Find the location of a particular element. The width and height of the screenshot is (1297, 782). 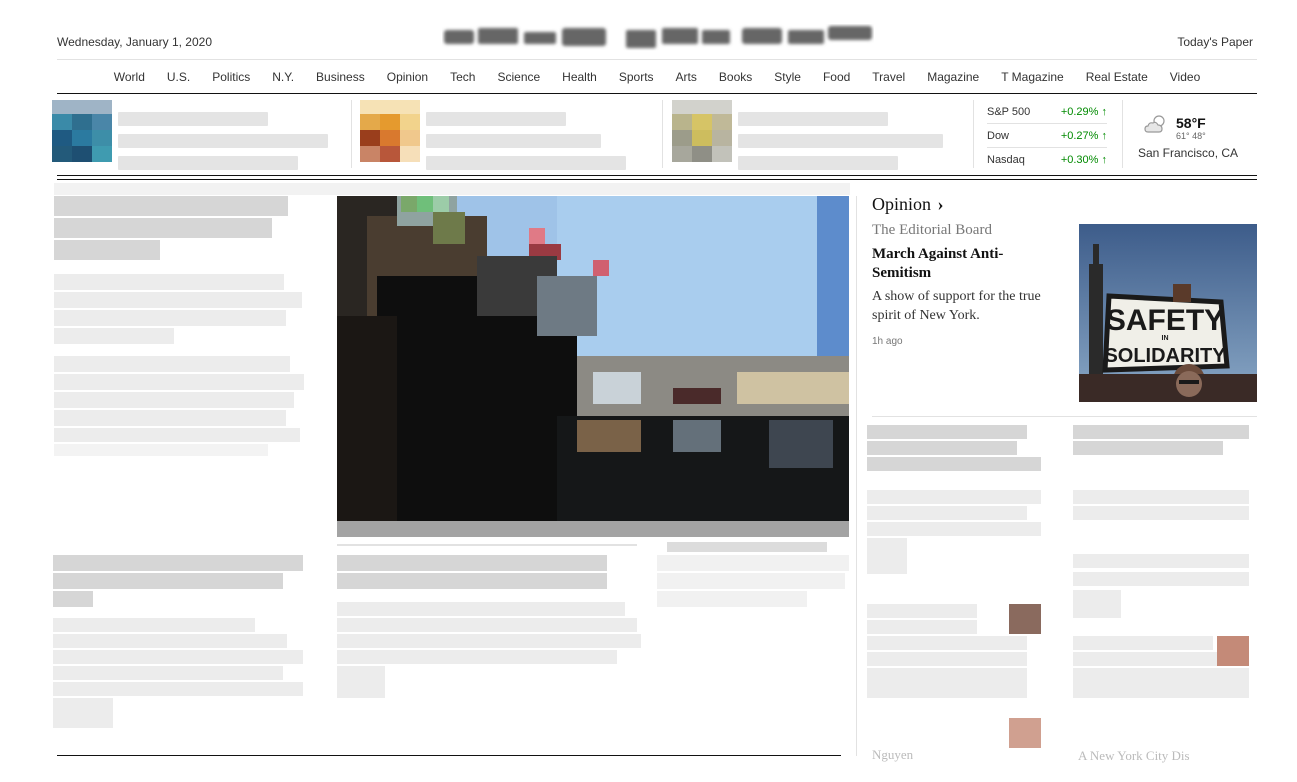

todays-paper-link: Today's Paper is located at coordinates (1215, 42).